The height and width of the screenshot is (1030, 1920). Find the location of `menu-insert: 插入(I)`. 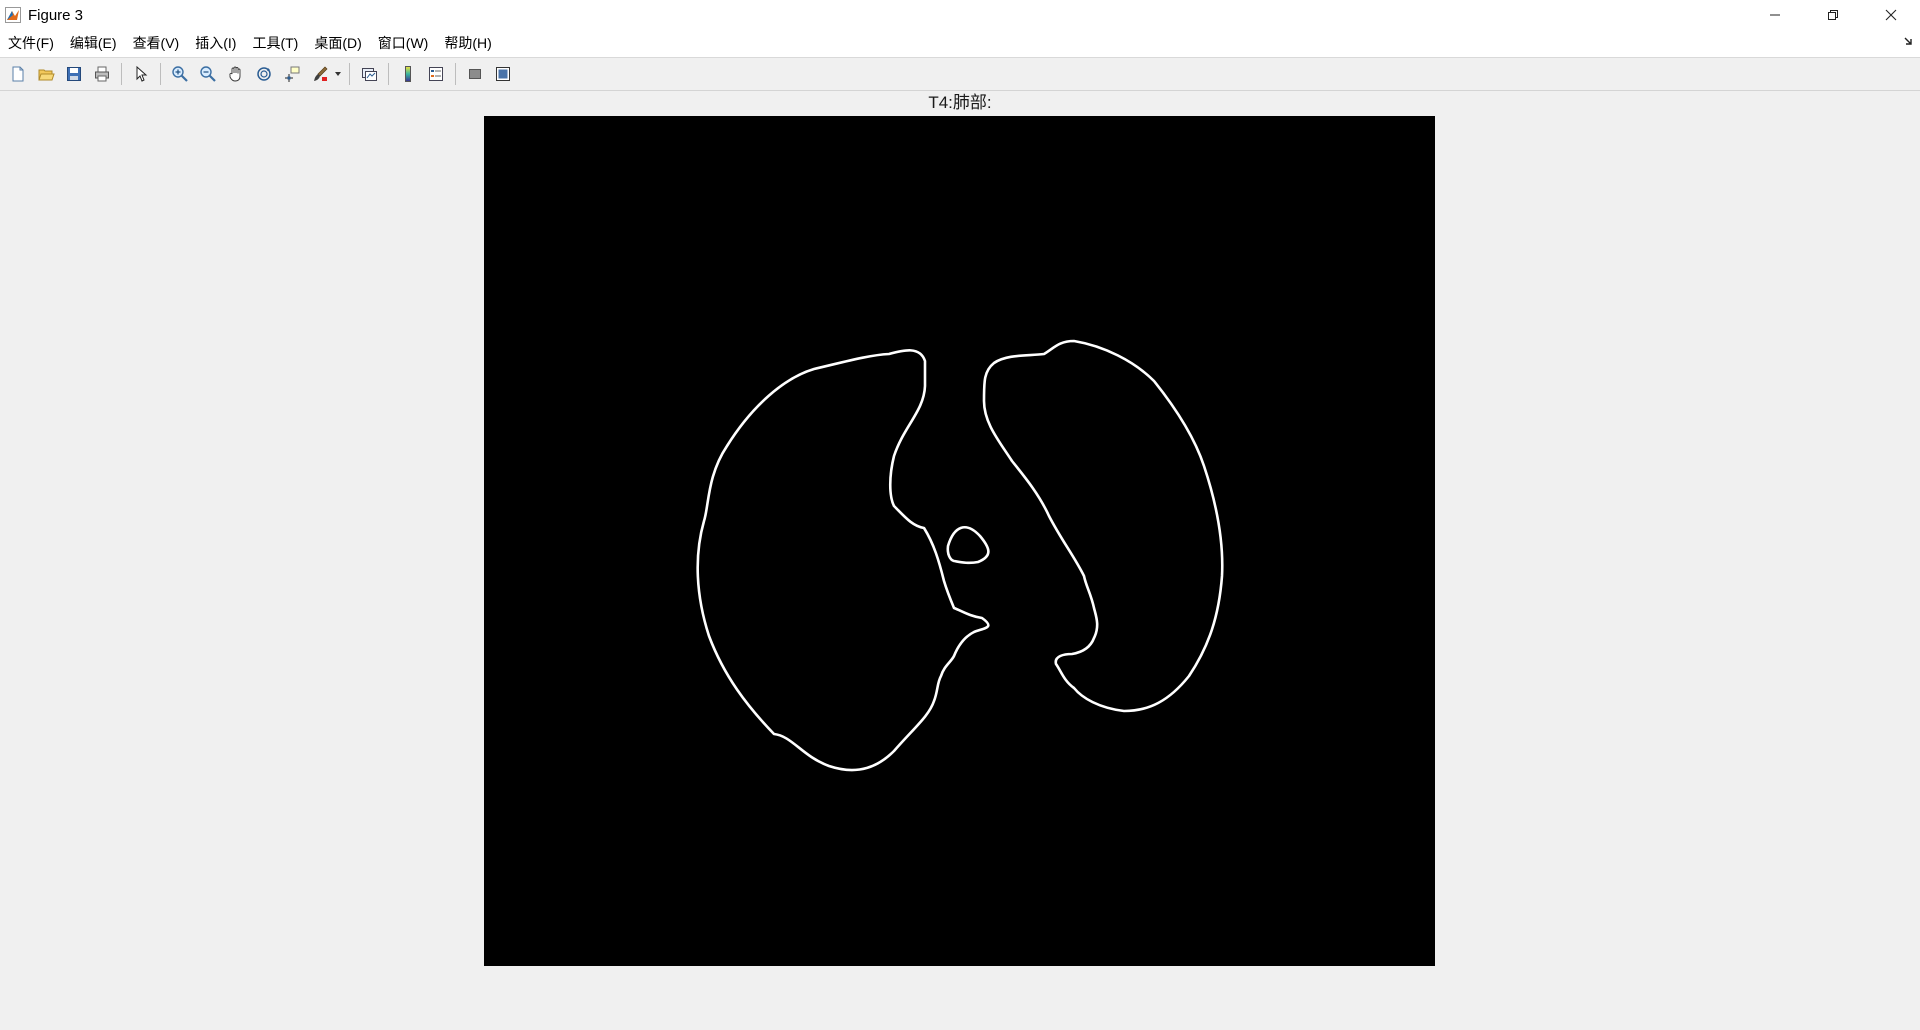

menu-insert: 插入(I) is located at coordinates (215, 43).